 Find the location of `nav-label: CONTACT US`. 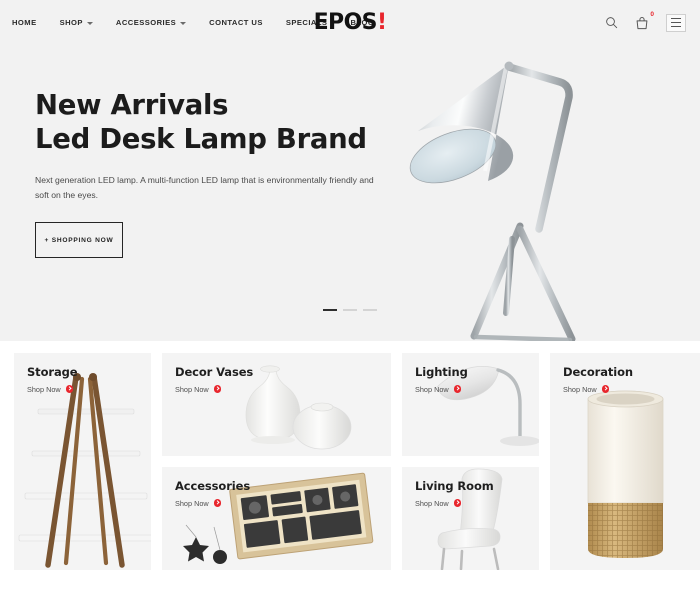

nav-label: CONTACT US is located at coordinates (236, 22).